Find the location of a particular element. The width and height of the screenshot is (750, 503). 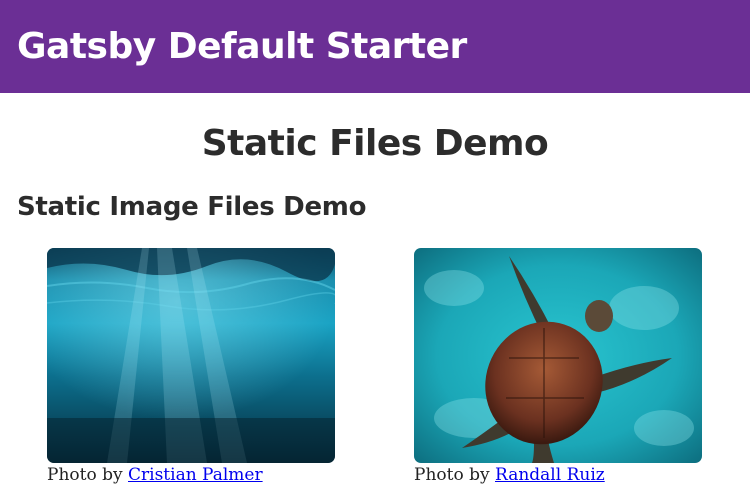

photo-caption: Photo by Randall Ruiz is located at coordinates (559, 475).